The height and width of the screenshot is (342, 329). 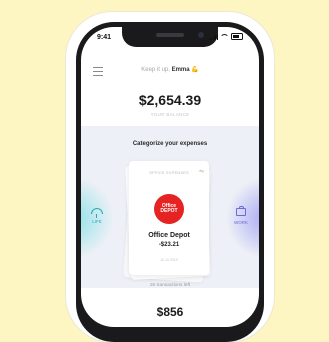 I want to click on balance-amount: $2,654.39, so click(x=170, y=100).